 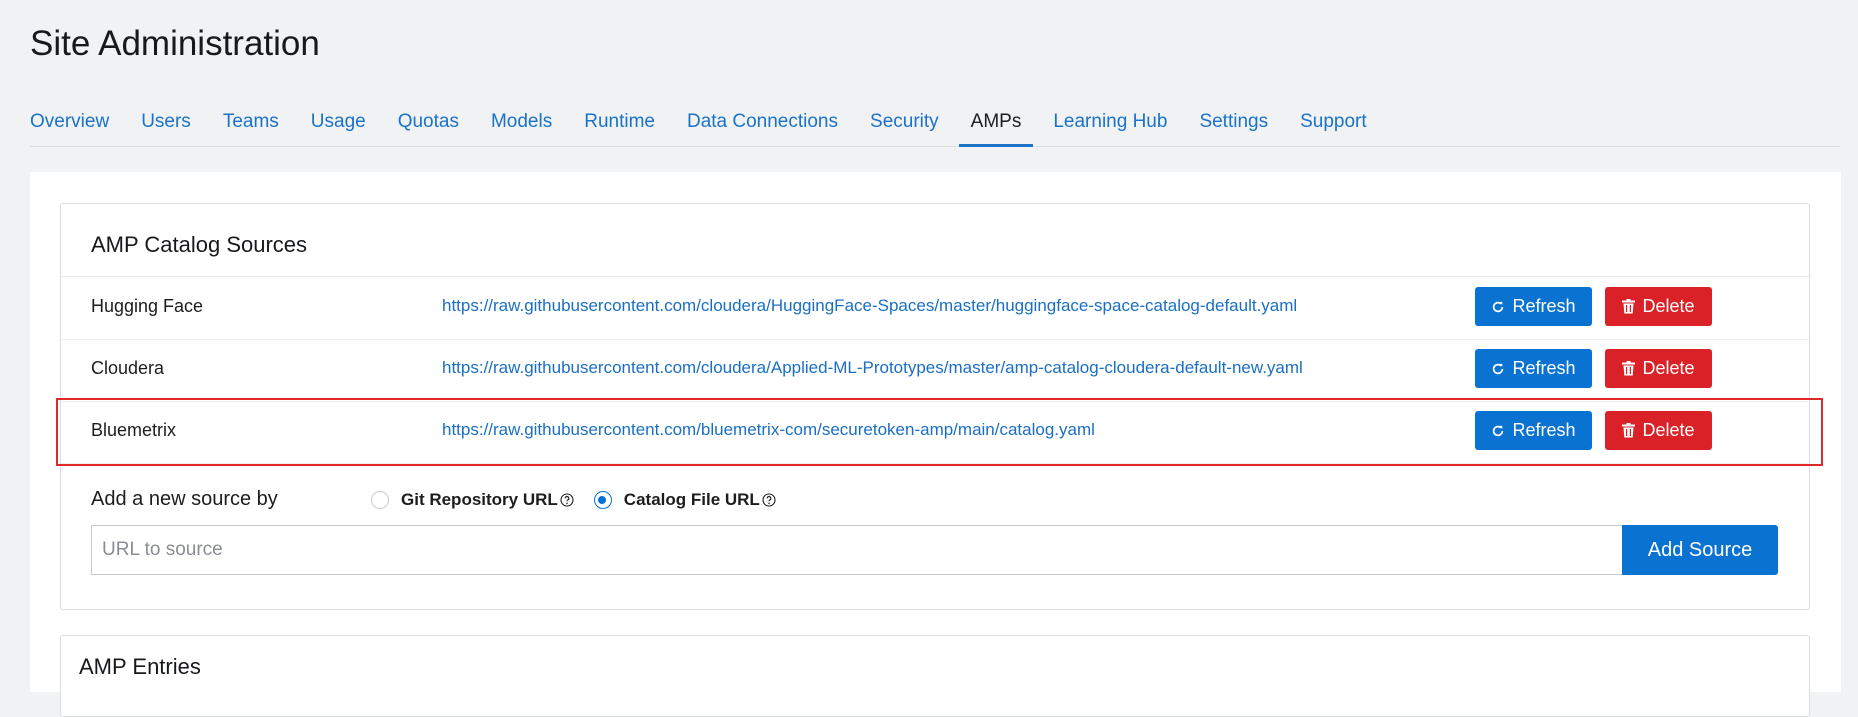 What do you see at coordinates (184, 499) in the screenshot?
I see `add-source-label: Add a new source by` at bounding box center [184, 499].